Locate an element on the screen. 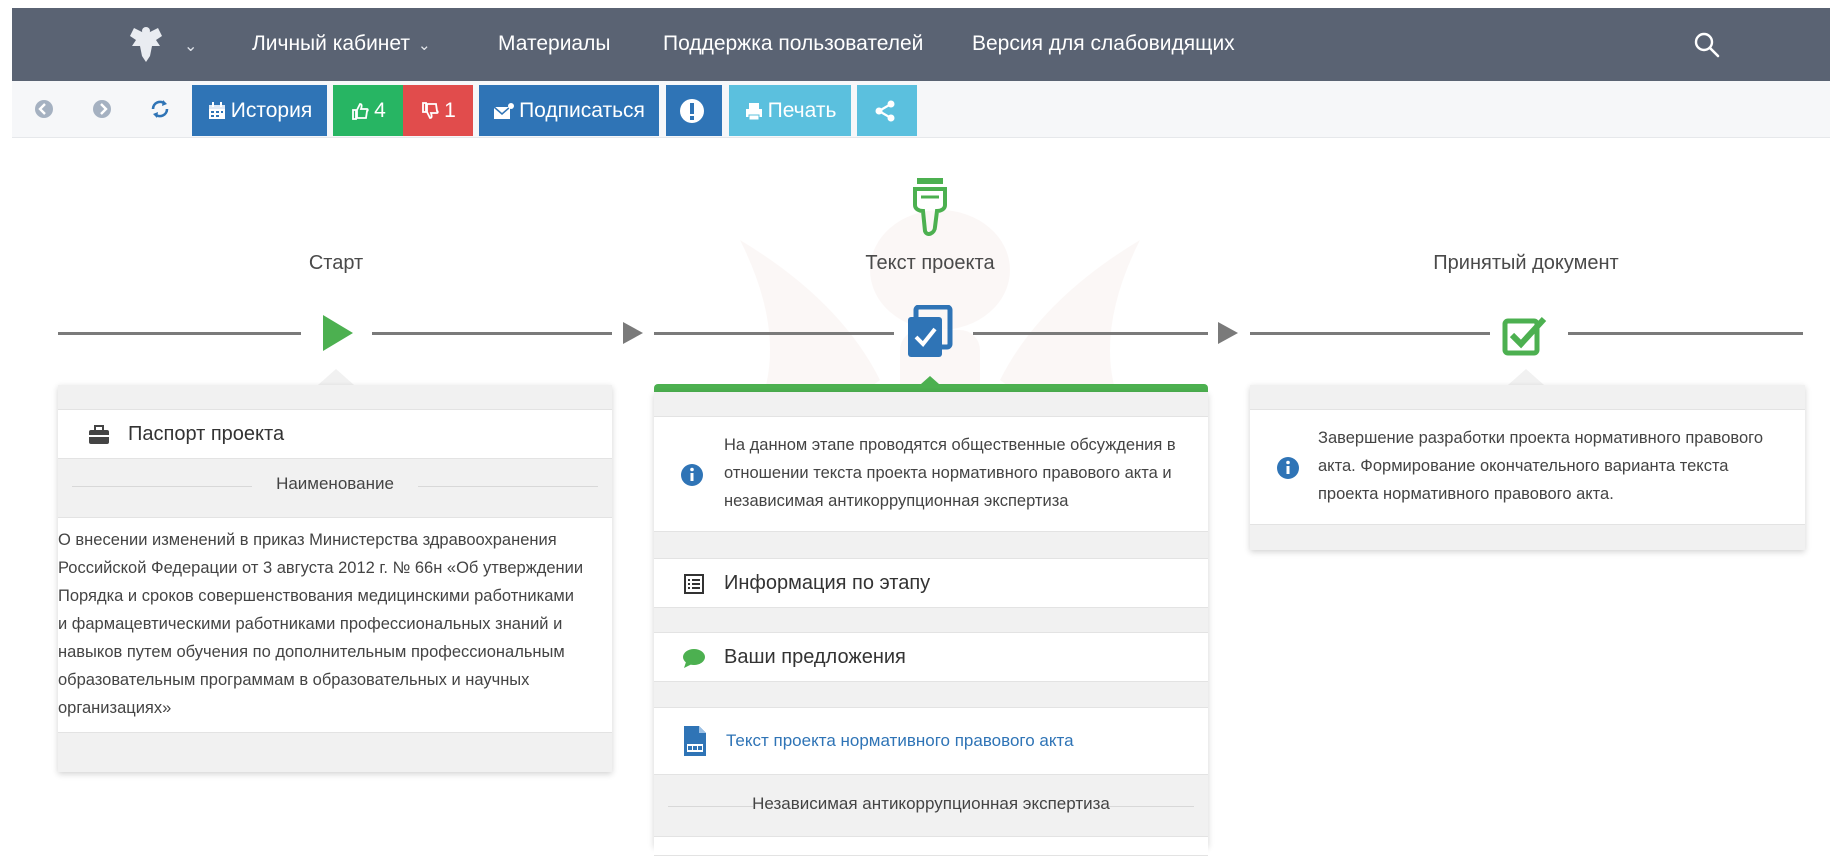 Image resolution: width=1830 pixels, height=856 pixels. expertise-section-divider: Независимая антикоррупционная экспертиза is located at coordinates (931, 806).